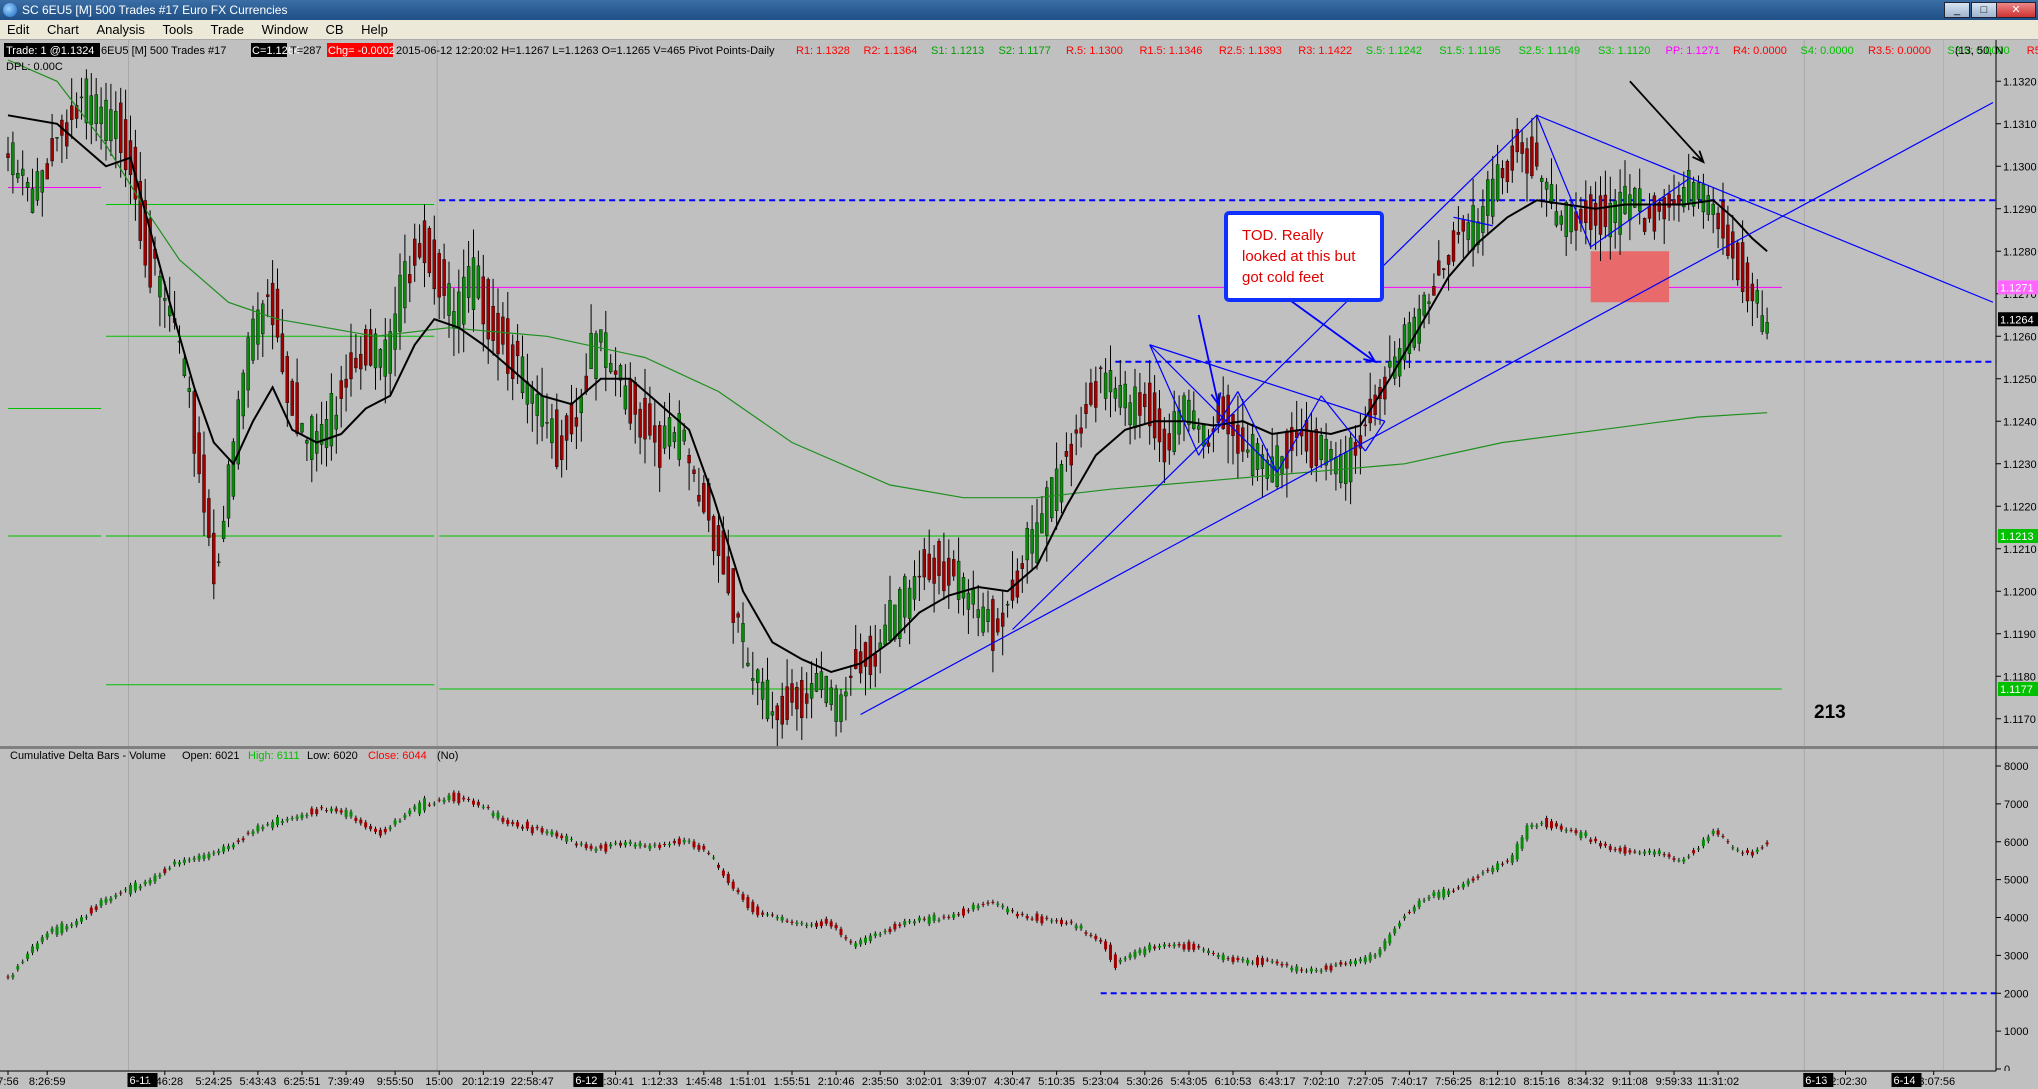  What do you see at coordinates (285, 29) in the screenshot?
I see `menu-window: Window` at bounding box center [285, 29].